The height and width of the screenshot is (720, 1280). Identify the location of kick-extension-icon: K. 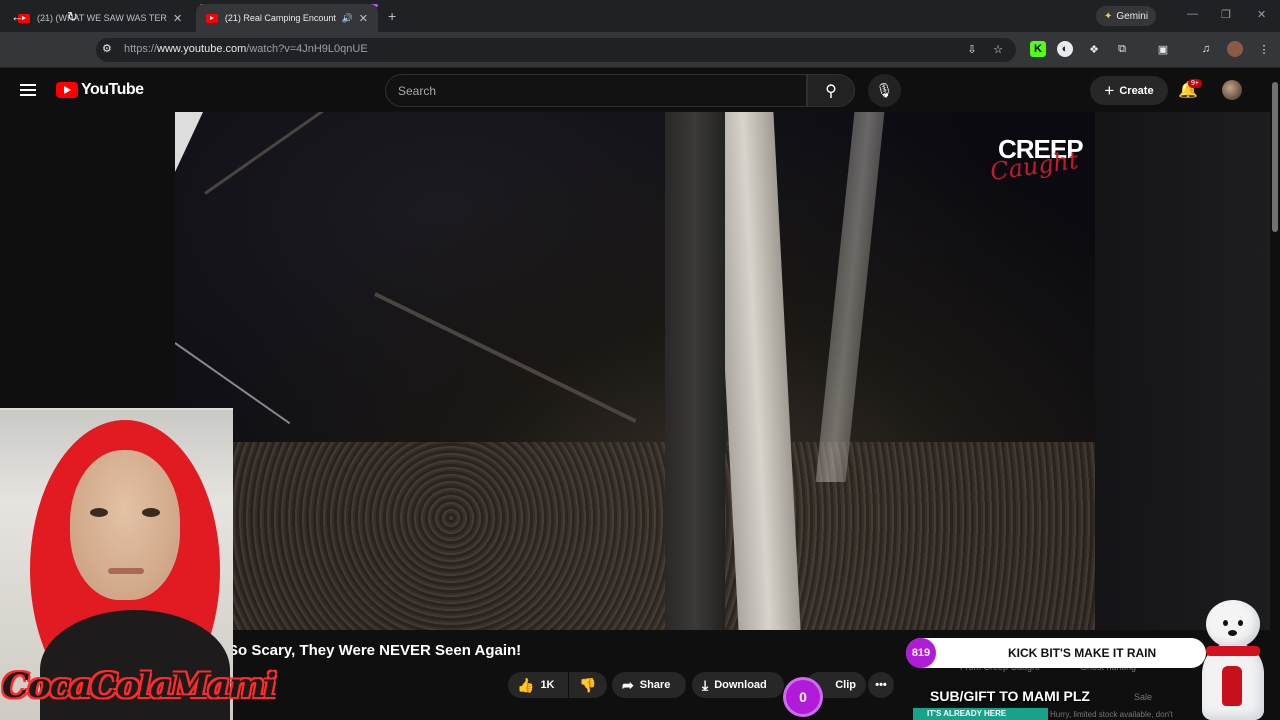
(1038, 49).